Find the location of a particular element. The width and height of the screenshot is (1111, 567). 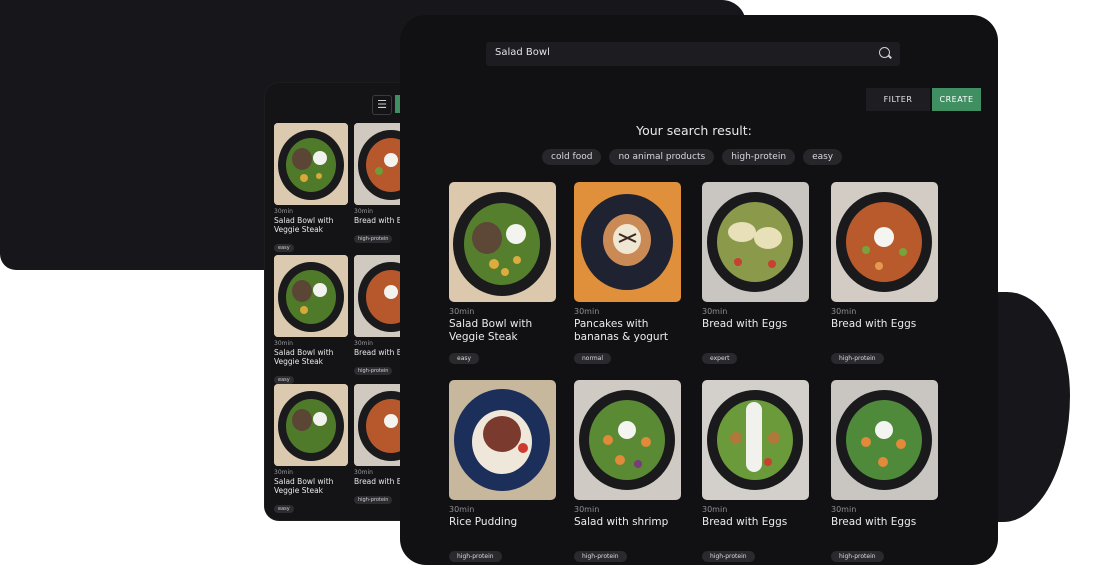

recipe-card: 30min Salad Bowl with Veggie Steak easy is located at coordinates (502, 273).